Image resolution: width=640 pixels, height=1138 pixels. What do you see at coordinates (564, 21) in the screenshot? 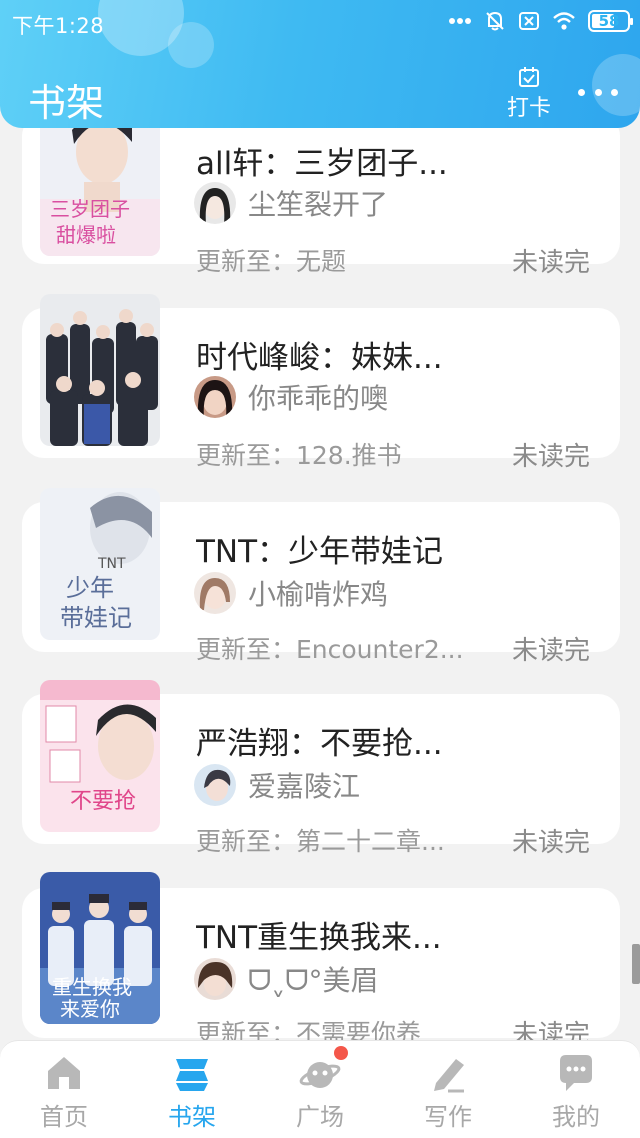
I see `wifi-icon` at bounding box center [564, 21].